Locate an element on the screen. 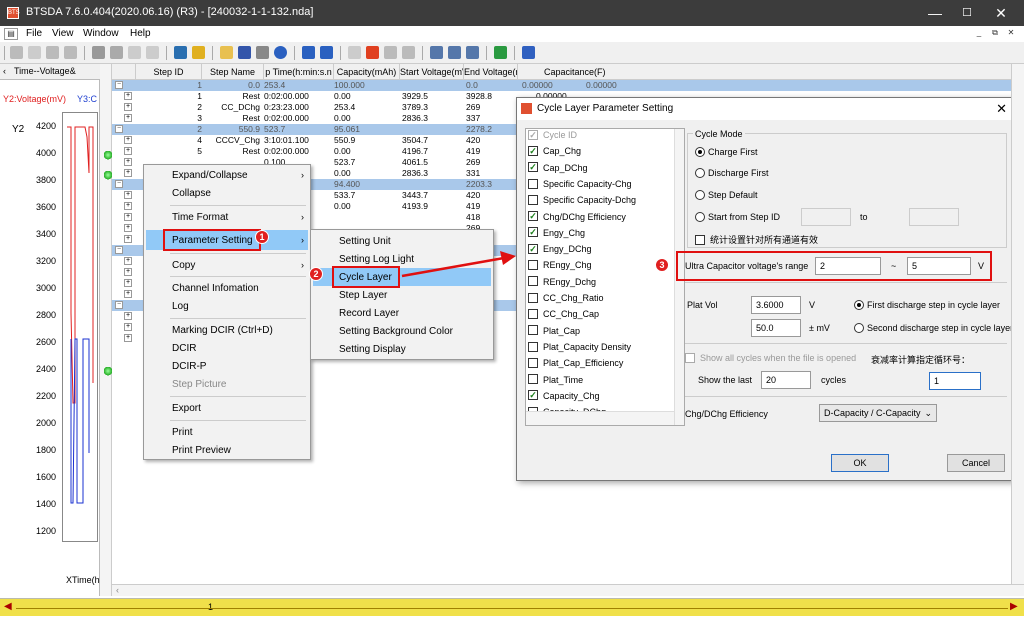  status-right-arrow-icon: ▶ is located at coordinates (1014, 606).